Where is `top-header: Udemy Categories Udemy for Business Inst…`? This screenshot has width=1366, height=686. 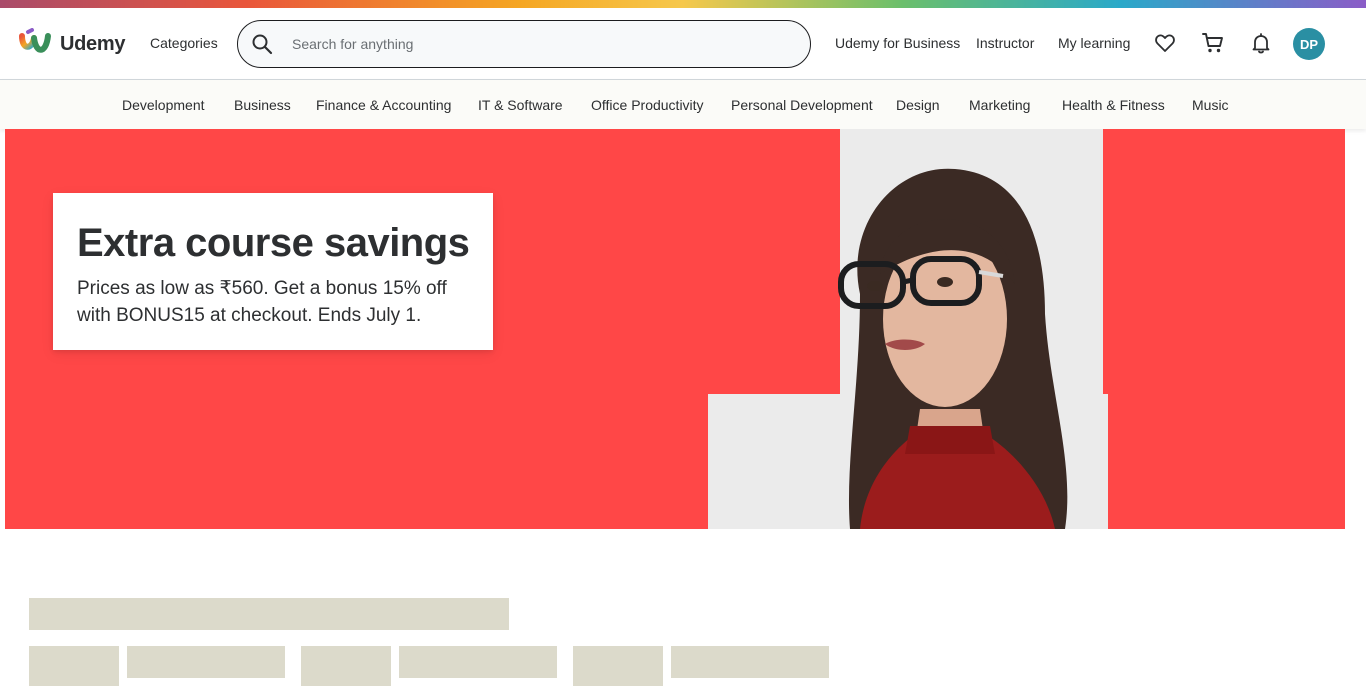
top-header: Udemy Categories Udemy for Business Inst… is located at coordinates (683, 44).